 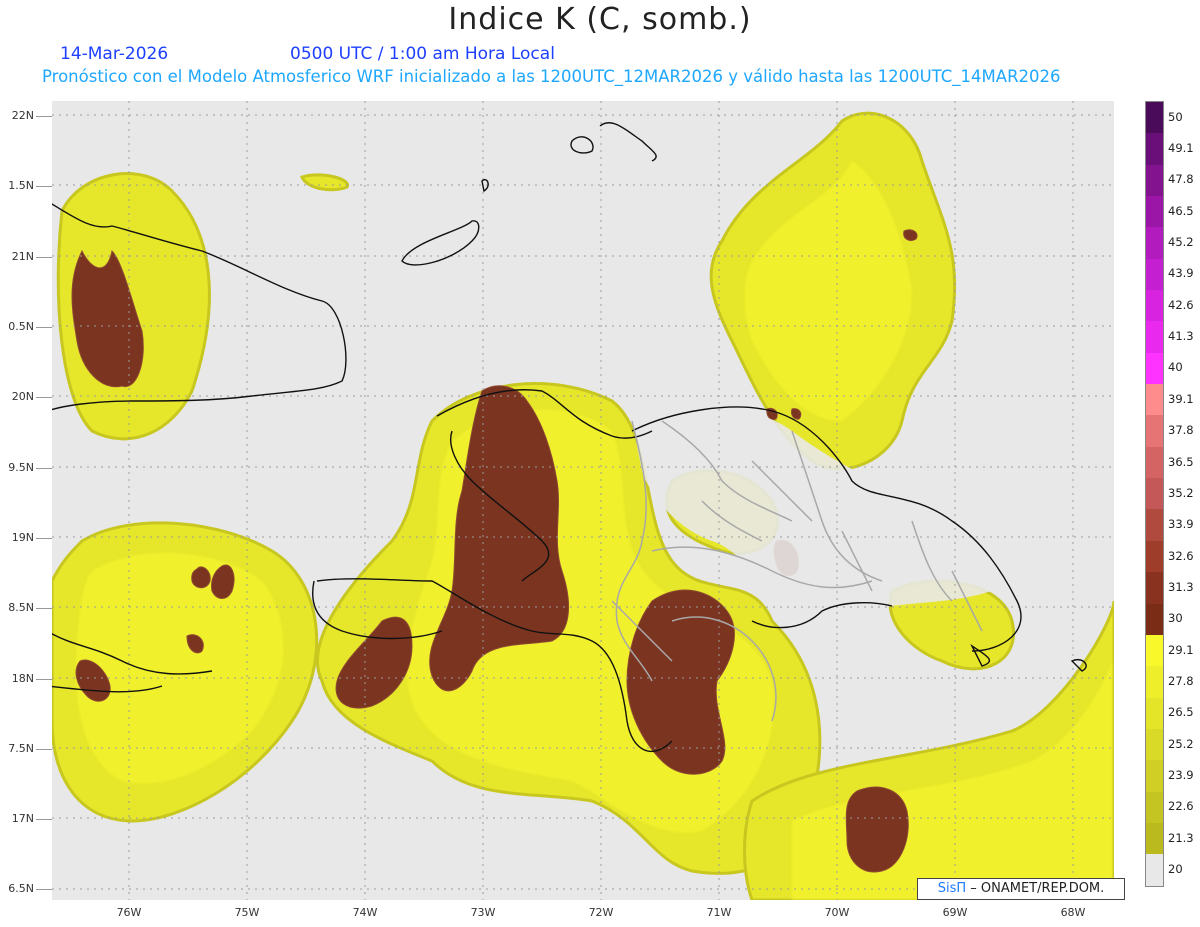 What do you see at coordinates (1181, 461) in the screenshot?
I see `colorbar-label: 36.5` at bounding box center [1181, 461].